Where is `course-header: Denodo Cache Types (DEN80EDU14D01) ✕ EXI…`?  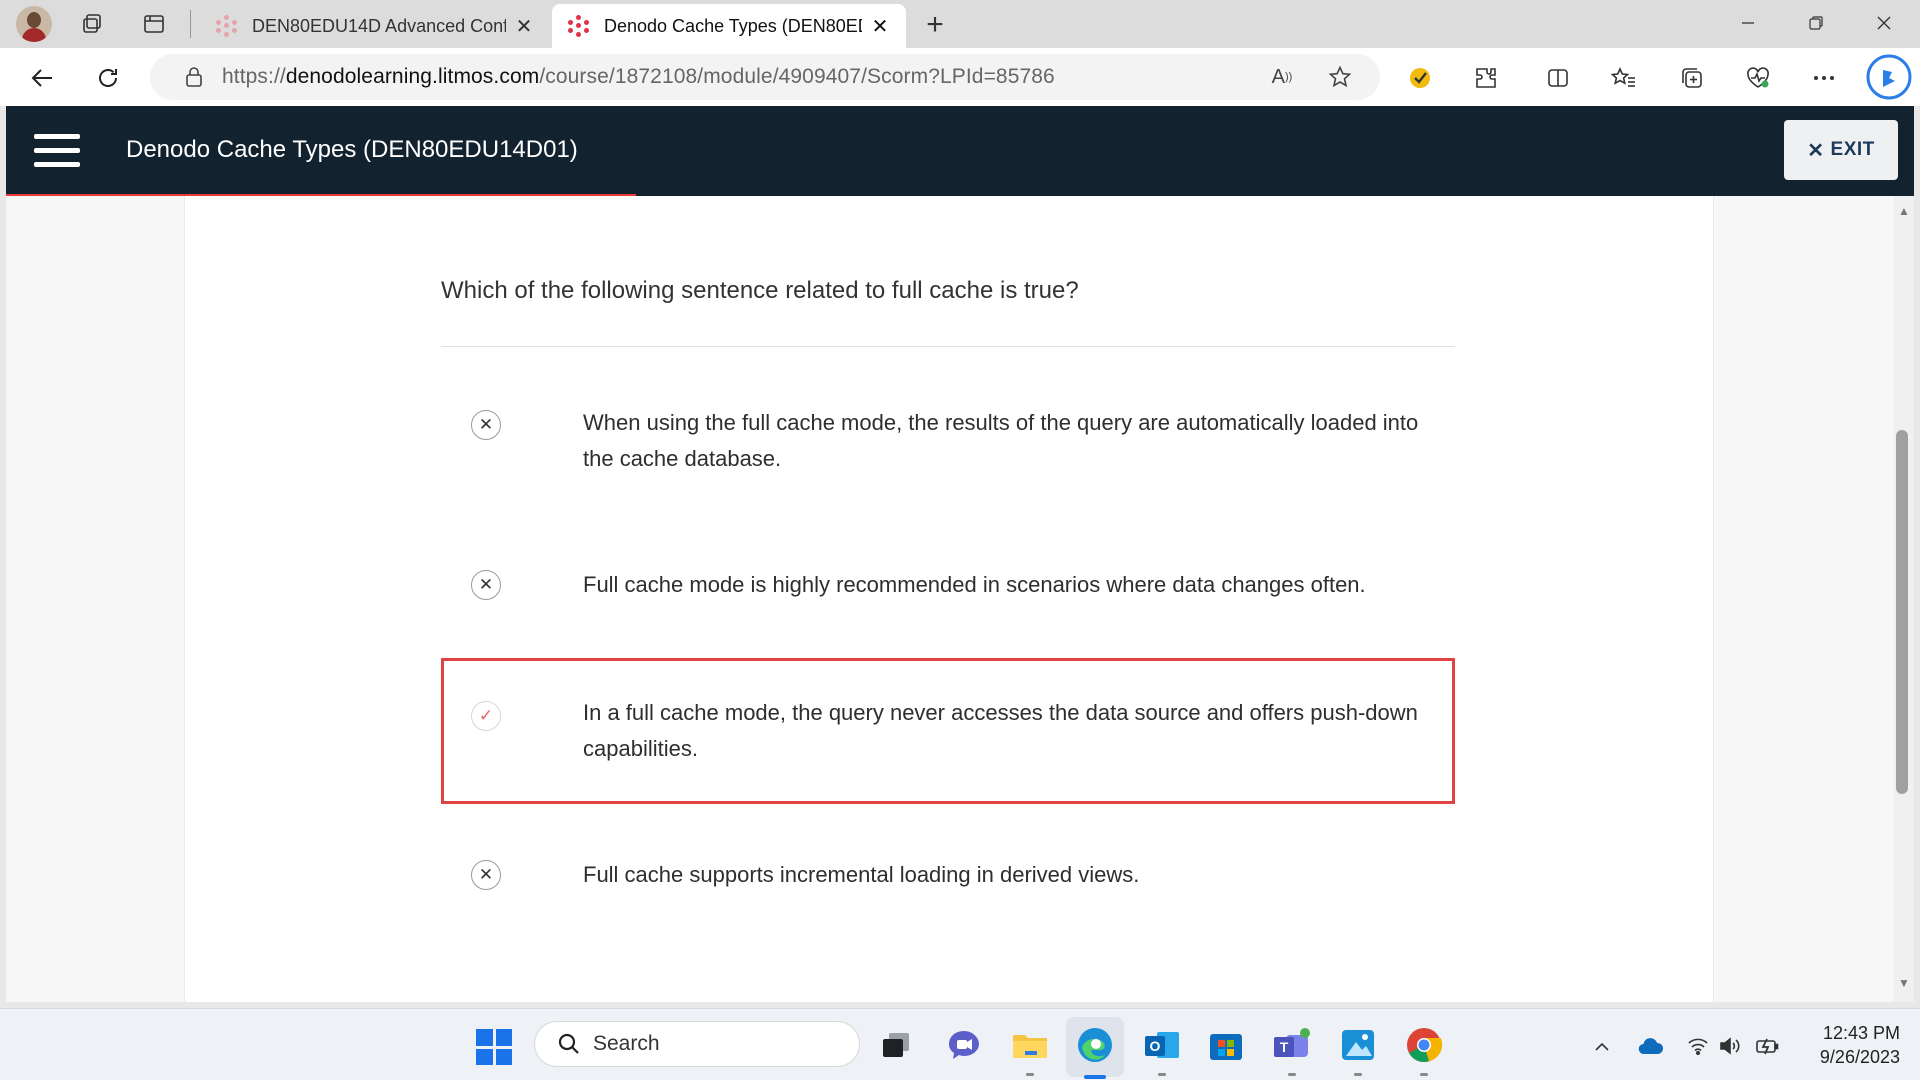
course-header: Denodo Cache Types (DEN80EDU14D01) ✕ EXI… is located at coordinates (960, 151).